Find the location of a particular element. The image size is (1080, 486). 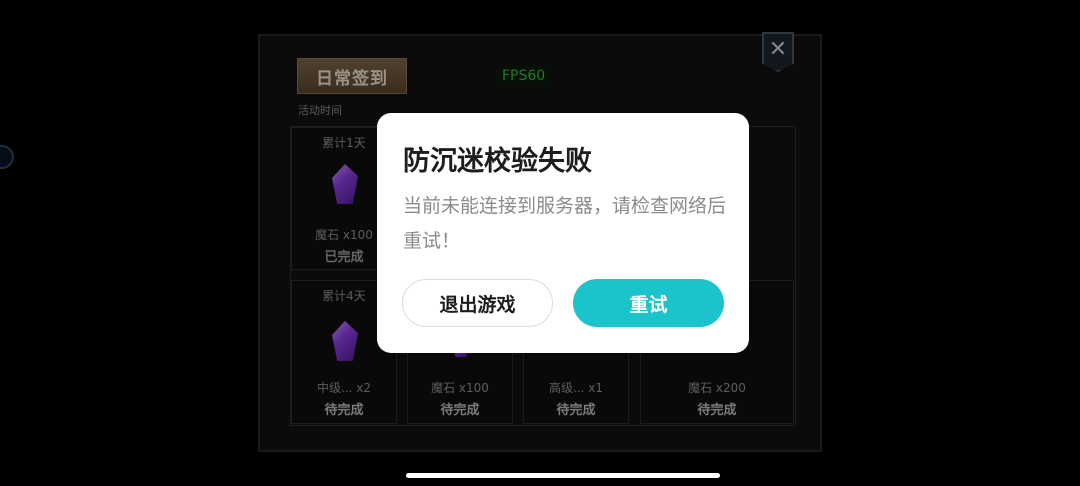

retry-button: 重试 is located at coordinates (648, 303).